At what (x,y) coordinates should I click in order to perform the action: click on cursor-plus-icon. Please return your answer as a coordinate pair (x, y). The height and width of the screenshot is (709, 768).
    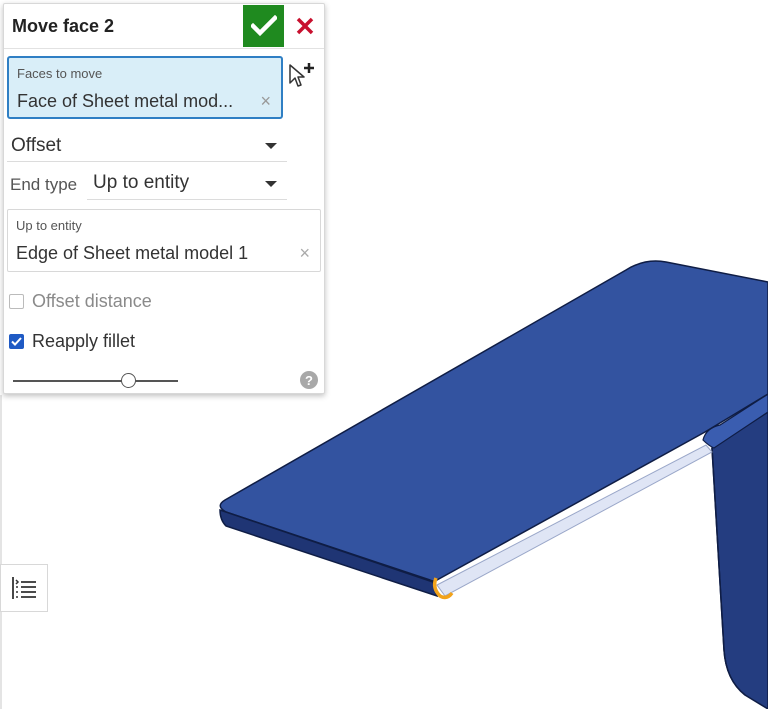
    Looking at the image, I should click on (302, 76).